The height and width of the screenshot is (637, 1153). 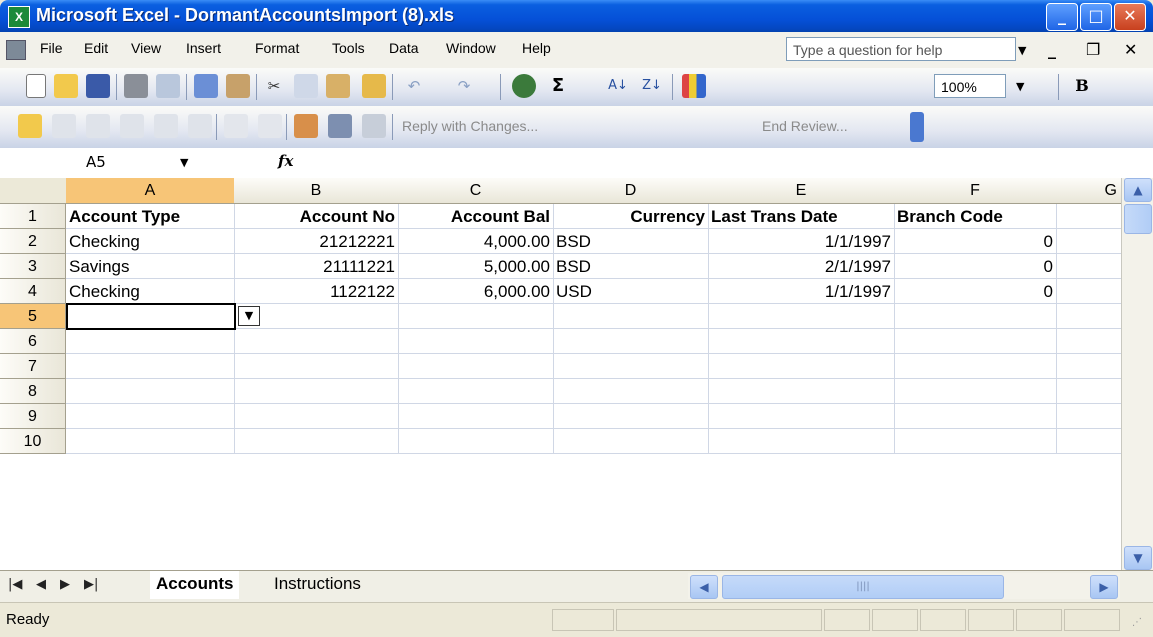 What do you see at coordinates (975, 391) in the screenshot?
I see `cell-f8` at bounding box center [975, 391].